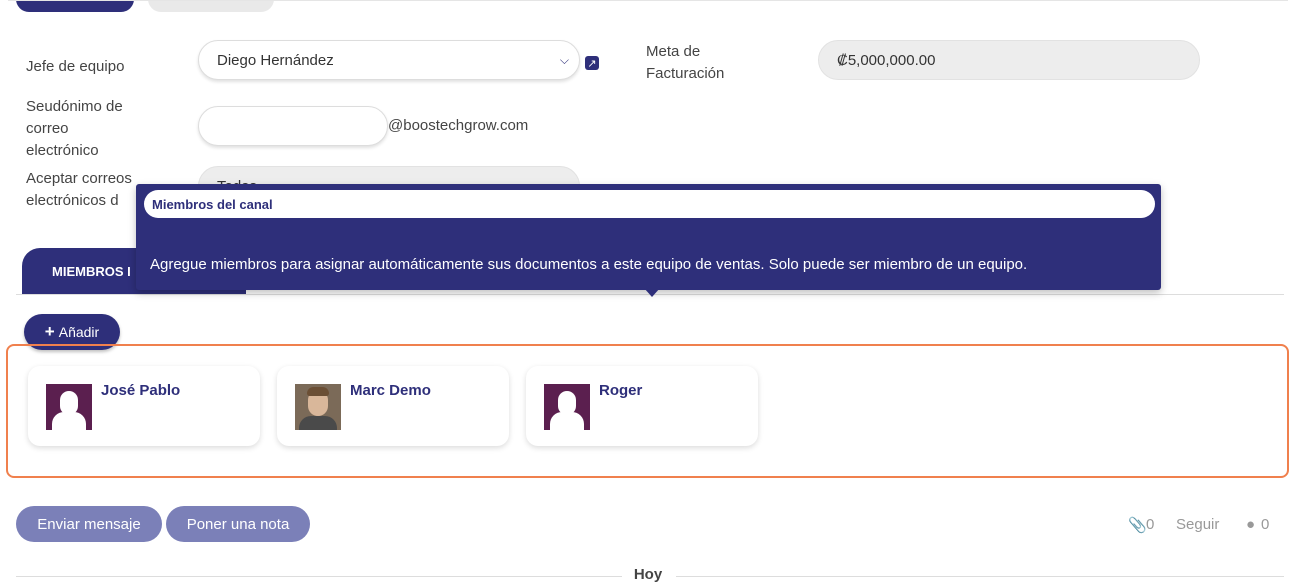 The image size is (1296, 588). What do you see at coordinates (1265, 524) in the screenshot?
I see `followers-count: 0` at bounding box center [1265, 524].